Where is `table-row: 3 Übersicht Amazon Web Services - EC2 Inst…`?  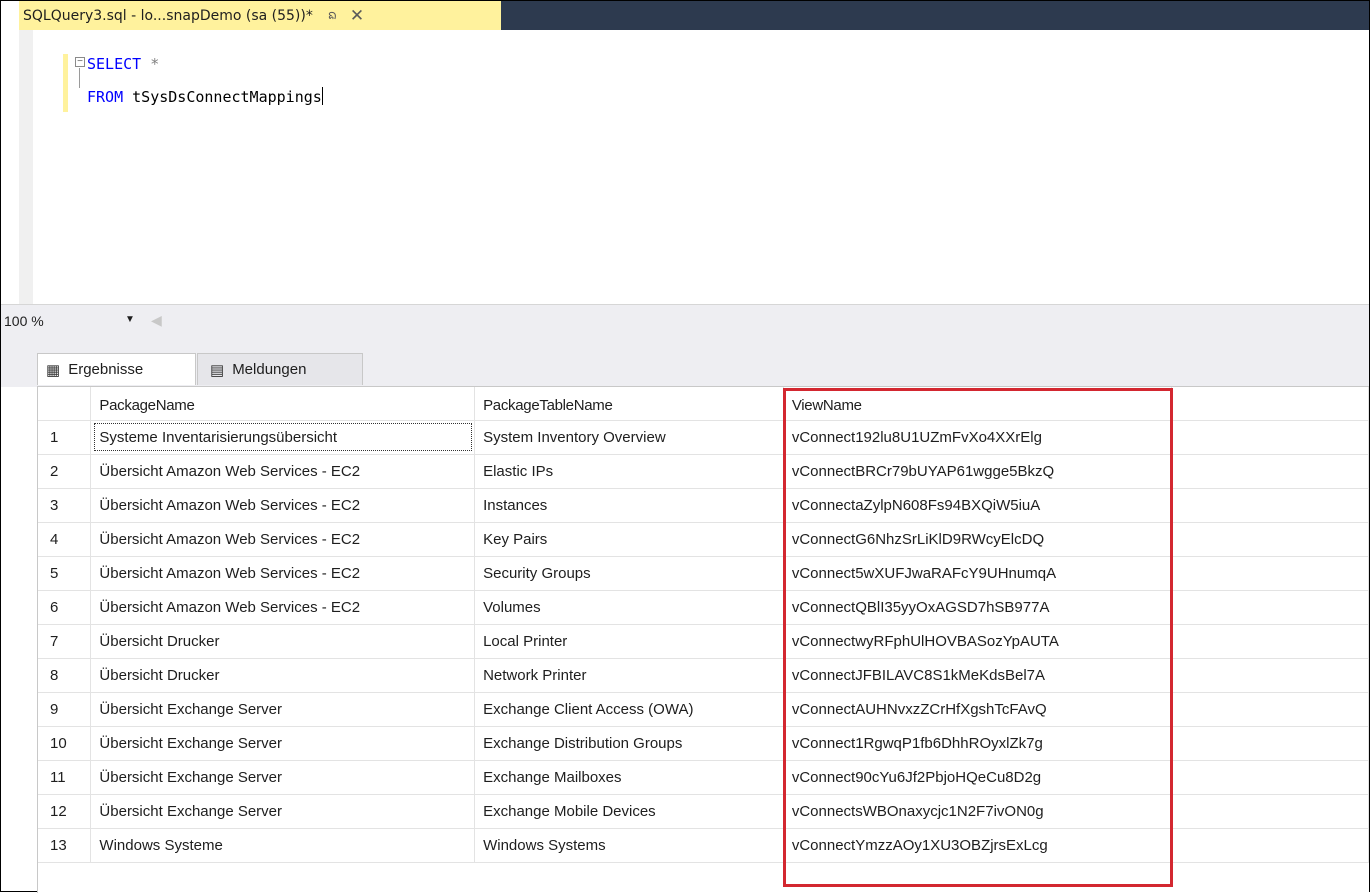 table-row: 3 Übersicht Amazon Web Services - EC2 Inst… is located at coordinates (703, 505).